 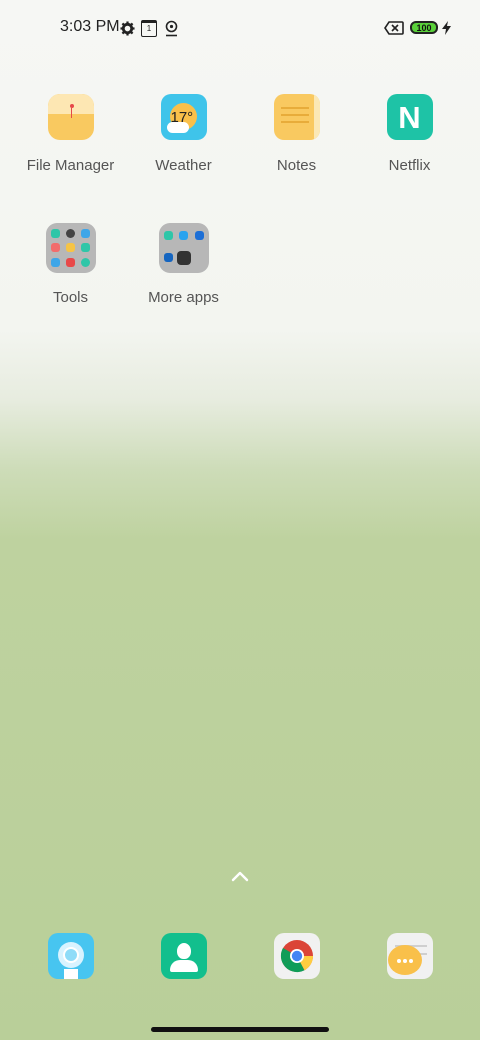 I want to click on location-icon, so click(x=171, y=28).